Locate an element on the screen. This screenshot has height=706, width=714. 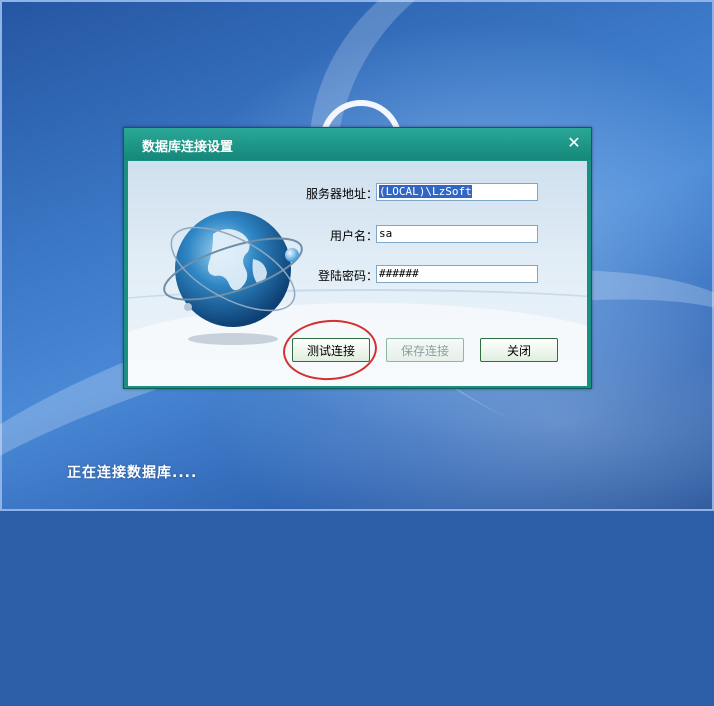
password-label: 登陆密码： is located at coordinates (347, 276).